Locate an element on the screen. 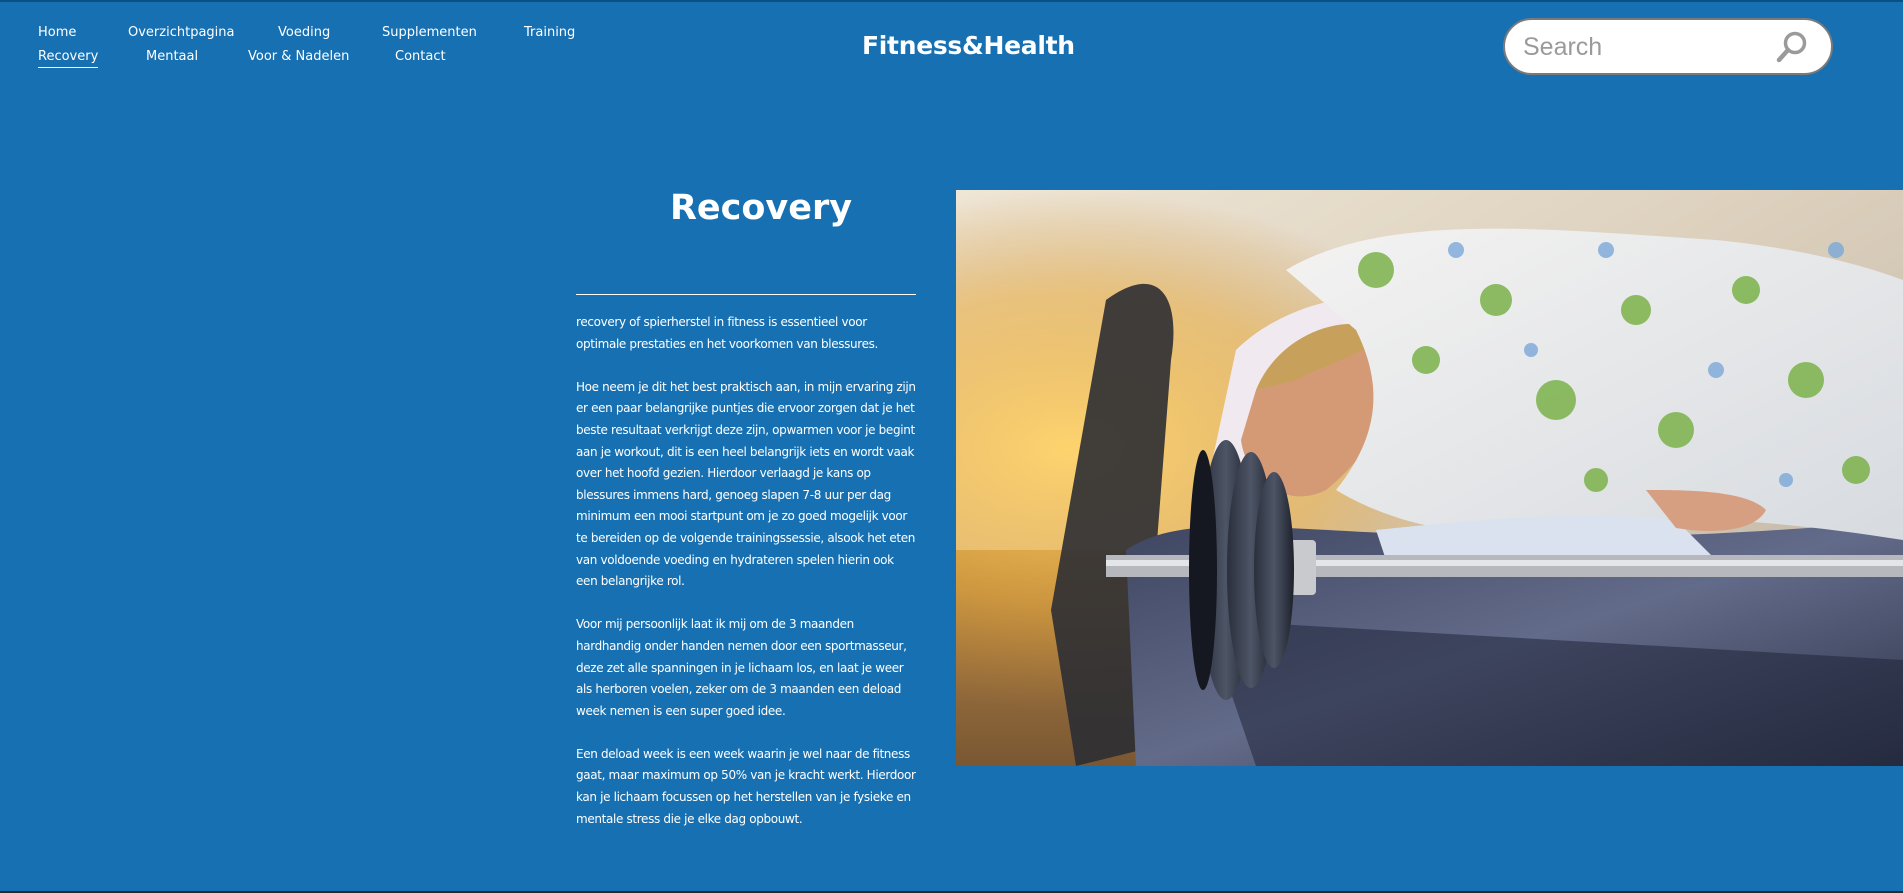 This screenshot has height=893, width=1903. title-divider is located at coordinates (746, 294).